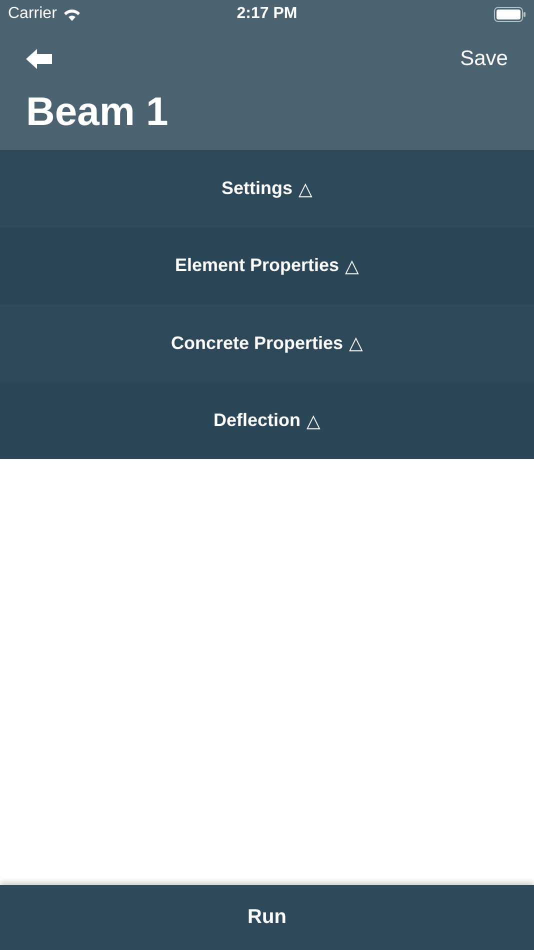 The width and height of the screenshot is (534, 950). What do you see at coordinates (98, 112) in the screenshot?
I see `page-title: Beam 1` at bounding box center [98, 112].